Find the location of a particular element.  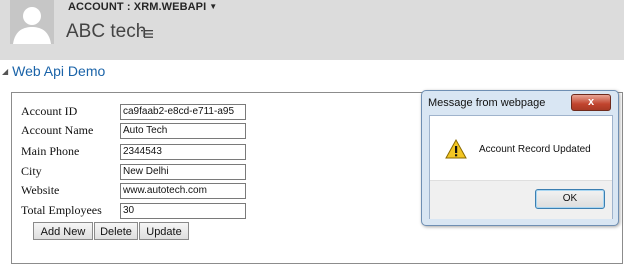

account-name-input: Auto Tech is located at coordinates (183, 131).